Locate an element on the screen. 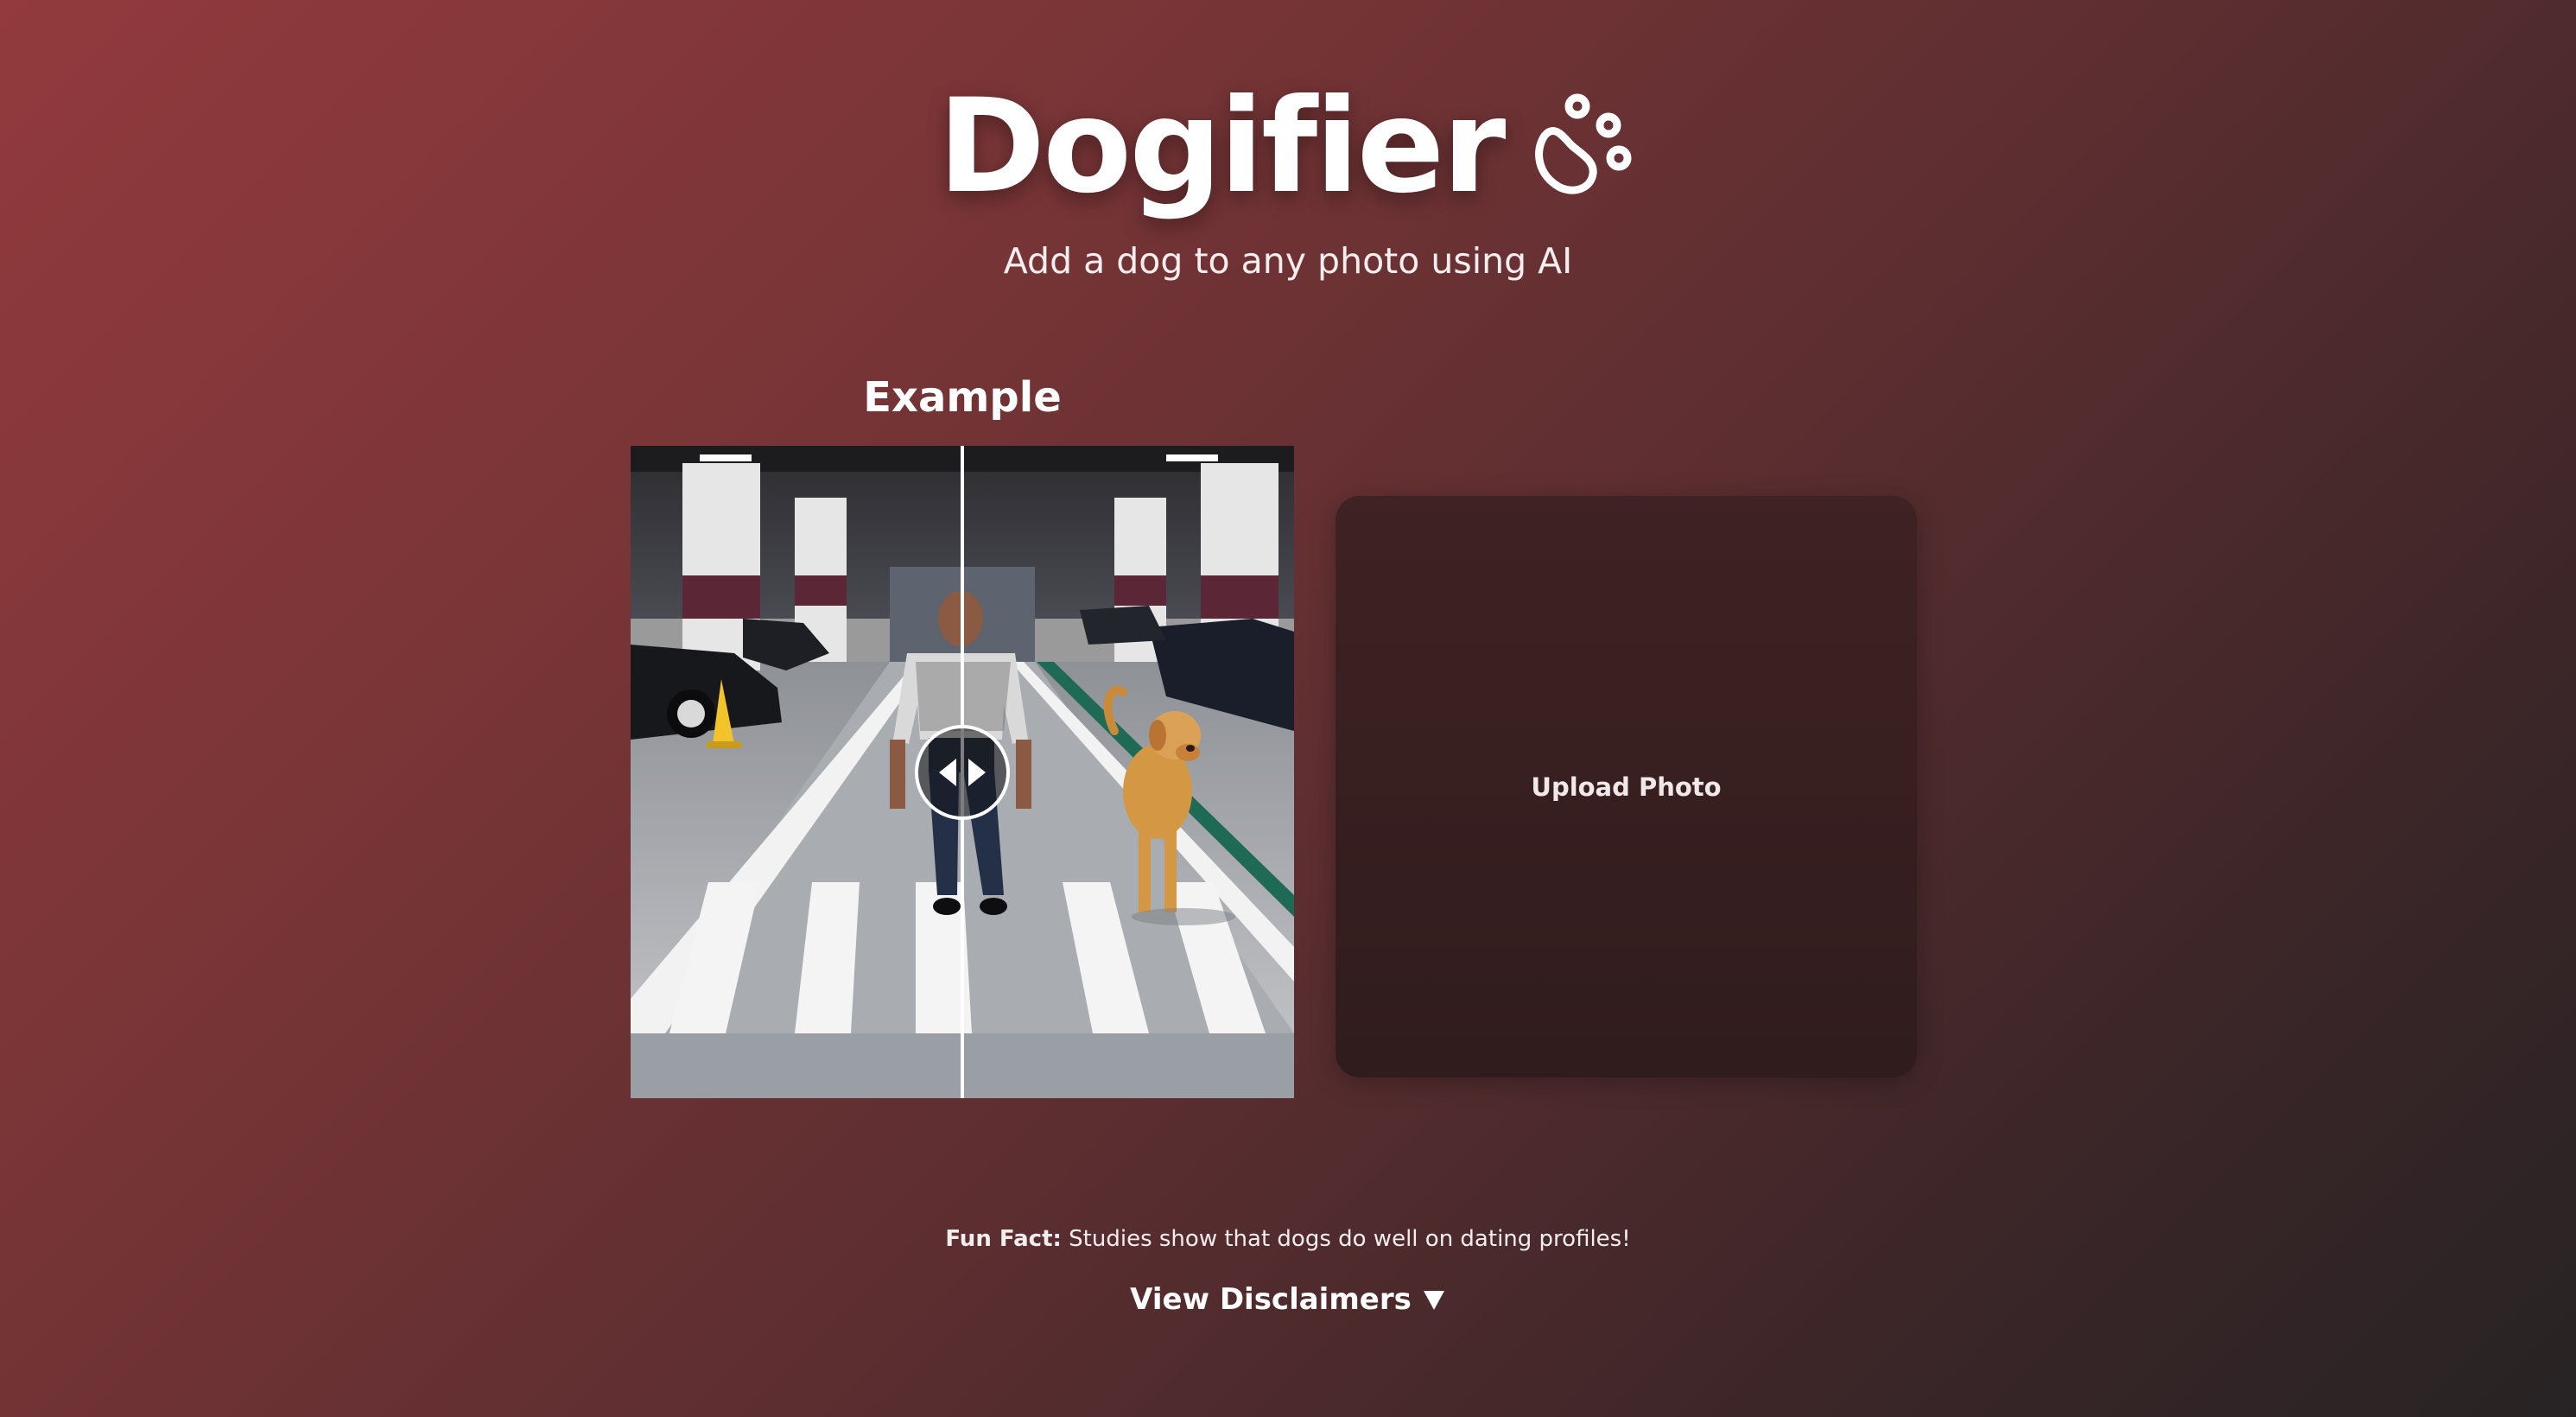  example-heading: Example is located at coordinates (962, 397).